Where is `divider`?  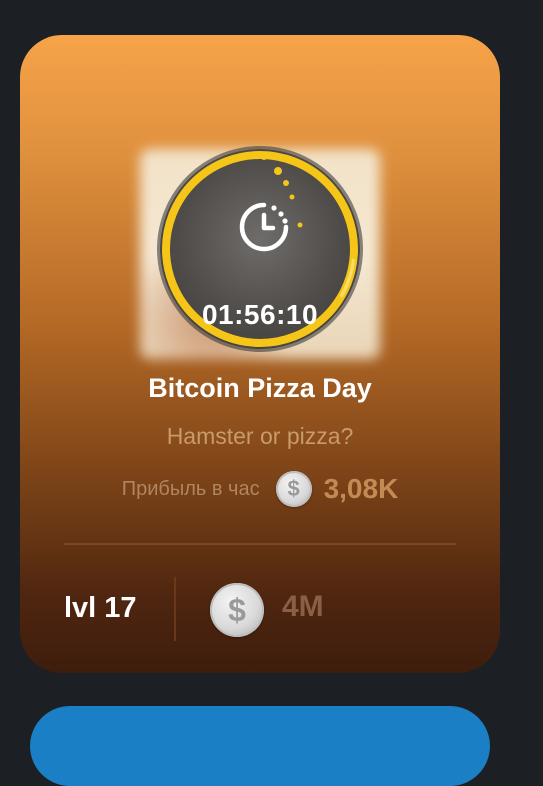 divider is located at coordinates (260, 544).